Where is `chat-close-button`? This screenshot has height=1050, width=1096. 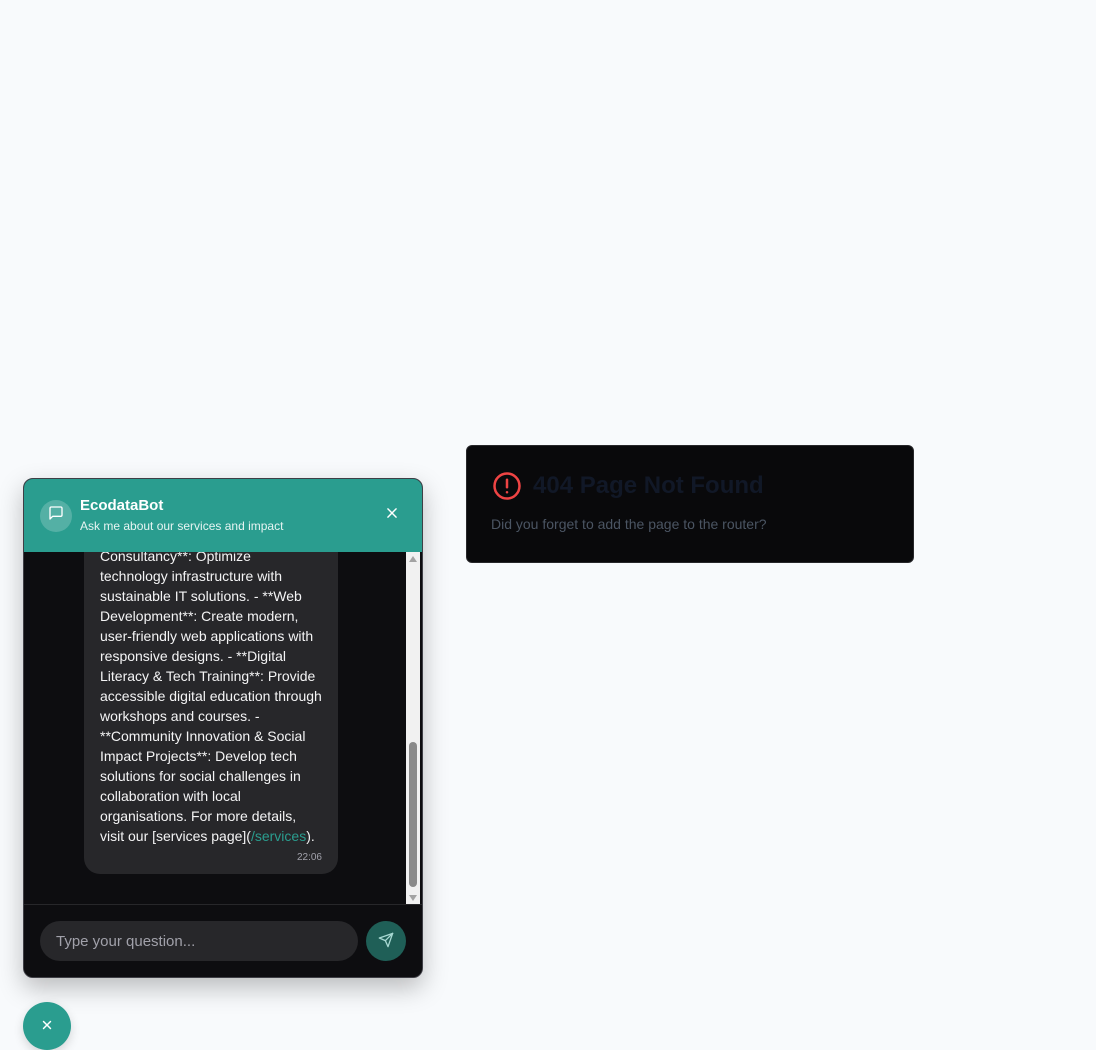 chat-close-button is located at coordinates (392, 515).